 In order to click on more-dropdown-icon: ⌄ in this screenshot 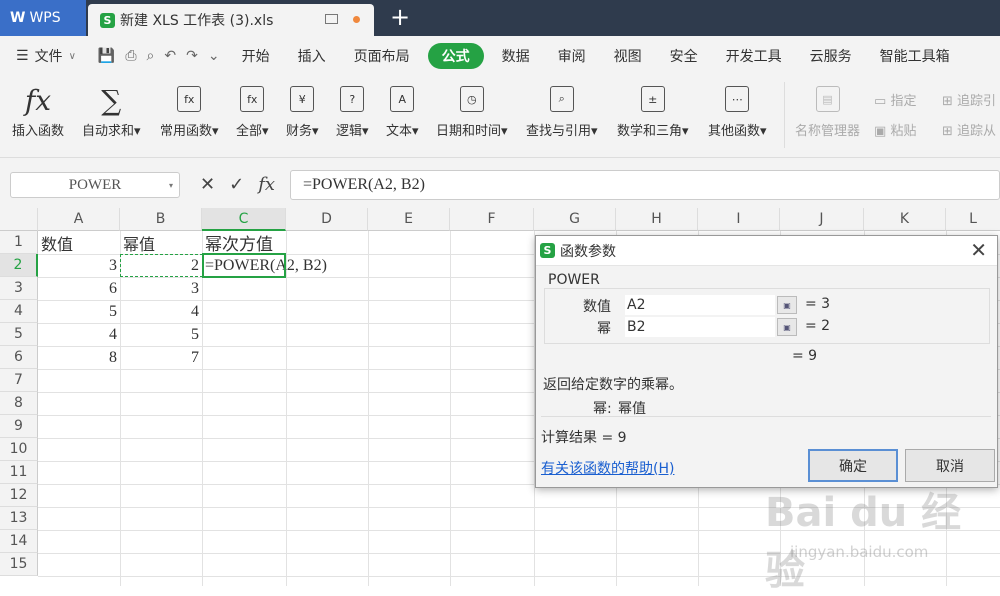, I will do `click(214, 56)`.